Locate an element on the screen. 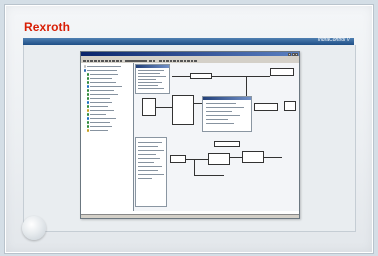 The height and width of the screenshot is (256, 378). product-bar: IndraControl V is located at coordinates (188, 41).